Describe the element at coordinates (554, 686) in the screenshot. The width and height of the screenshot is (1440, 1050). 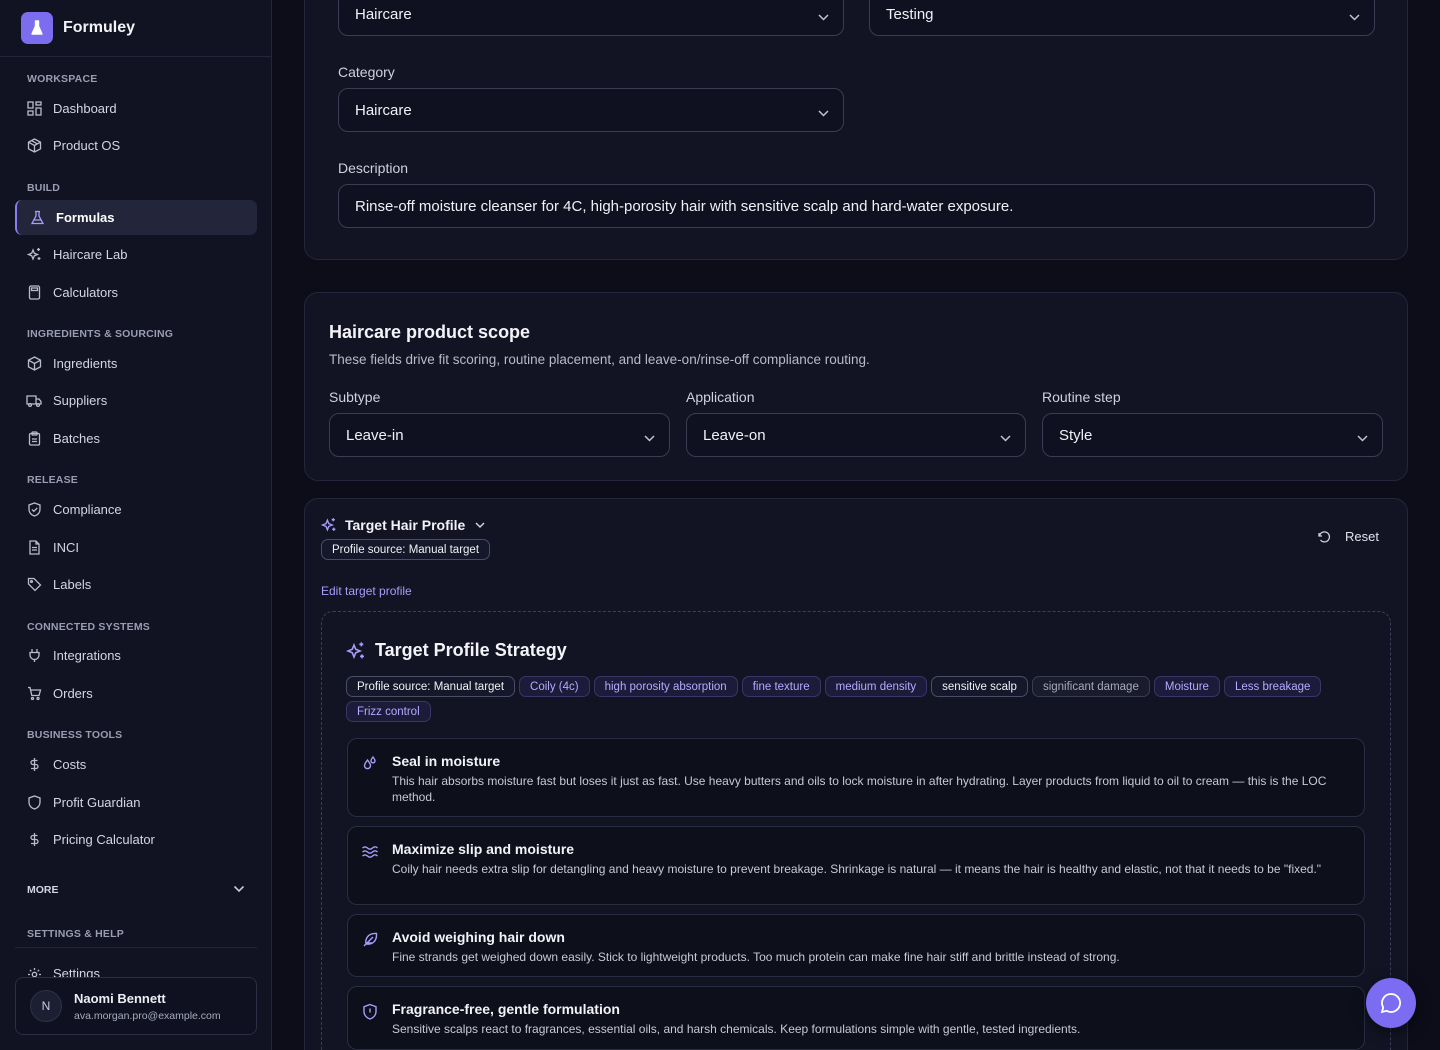
I see `profile-tag: Coily (4c)` at that location.